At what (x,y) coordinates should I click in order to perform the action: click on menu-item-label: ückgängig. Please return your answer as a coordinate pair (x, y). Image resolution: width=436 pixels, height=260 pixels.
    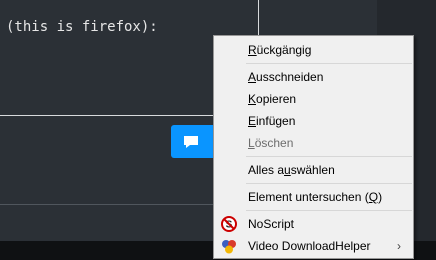
    Looking at the image, I should click on (284, 50).